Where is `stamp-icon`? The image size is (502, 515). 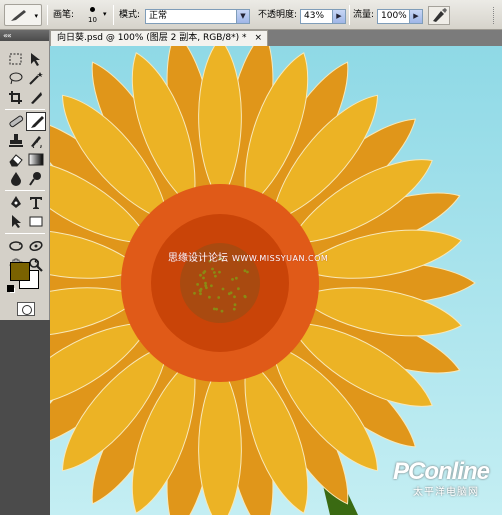
stamp-icon is located at coordinates (16, 140).